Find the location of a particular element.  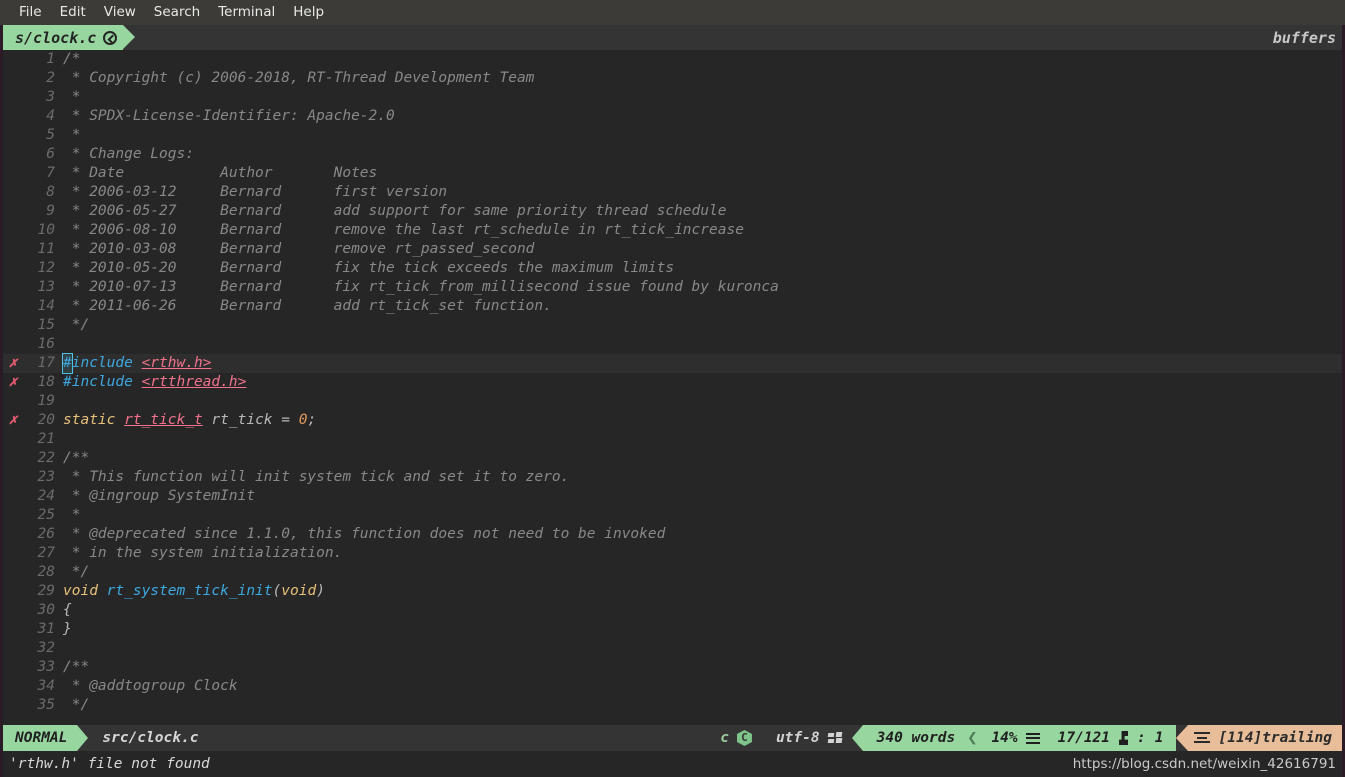

status-trailing-whitespace: [114]trailing is located at coordinates (1264, 738).